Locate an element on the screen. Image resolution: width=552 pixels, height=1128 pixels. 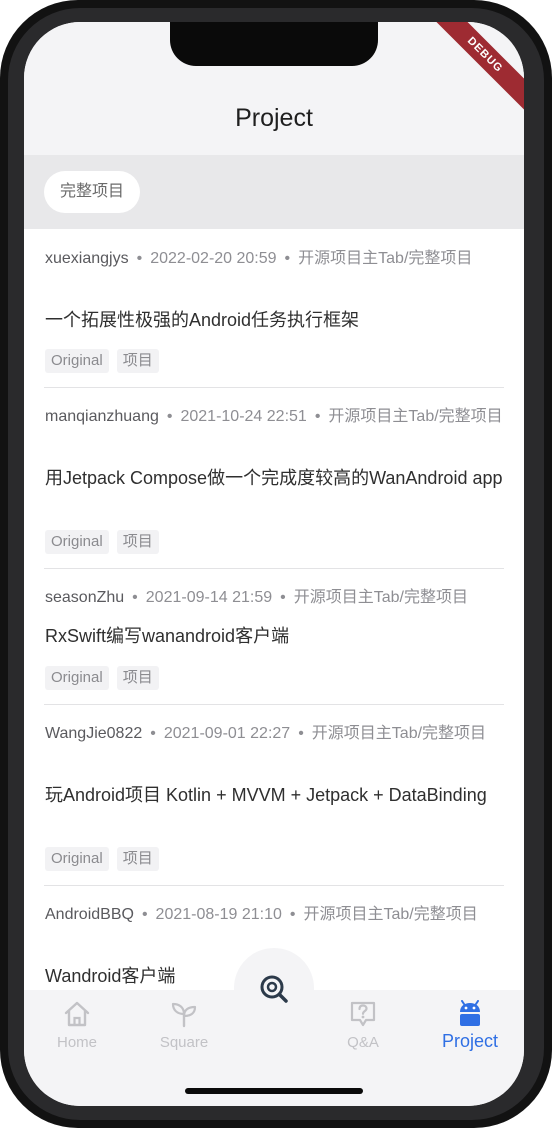
article-author: manqianzhuang is located at coordinates (102, 416).